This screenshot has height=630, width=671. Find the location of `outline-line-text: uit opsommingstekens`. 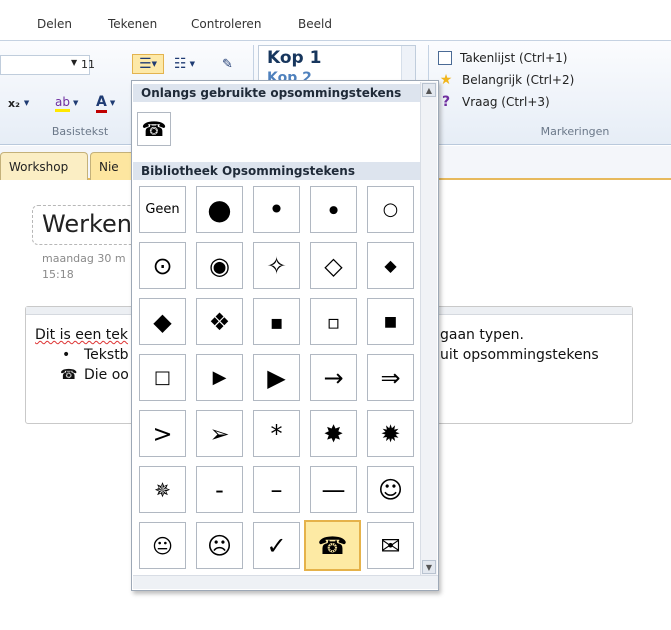

outline-line-text: uit opsommingstekens is located at coordinates (519, 355).